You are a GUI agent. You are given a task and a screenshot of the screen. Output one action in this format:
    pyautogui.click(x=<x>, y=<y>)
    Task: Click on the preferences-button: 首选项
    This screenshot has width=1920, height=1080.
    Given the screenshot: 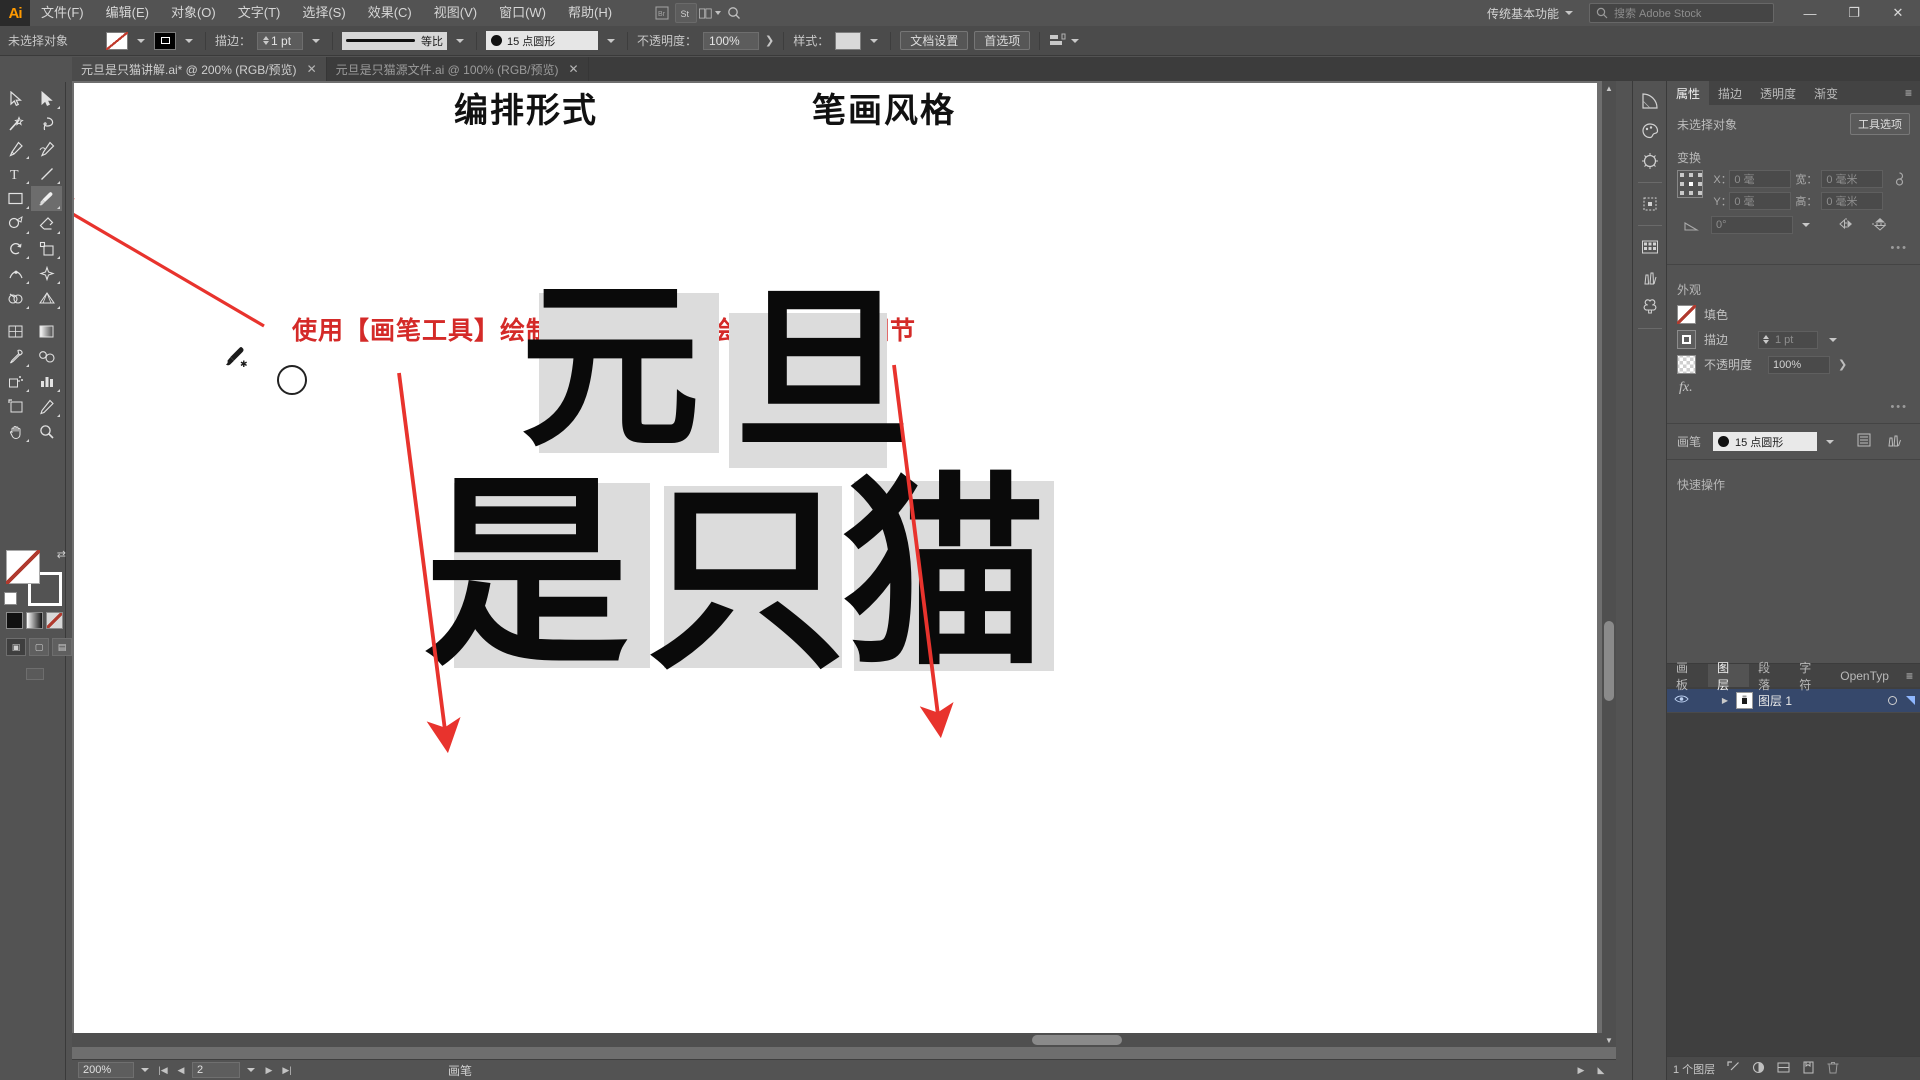 What is the action you would take?
    pyautogui.click(x=1002, y=40)
    